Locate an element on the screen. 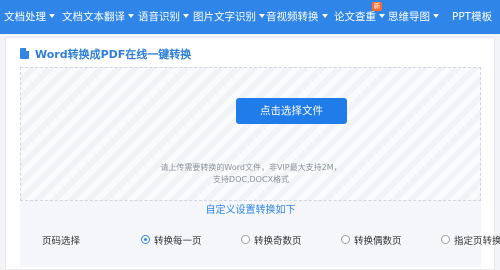 The image size is (500, 270). document-icon is located at coordinates (24, 53).